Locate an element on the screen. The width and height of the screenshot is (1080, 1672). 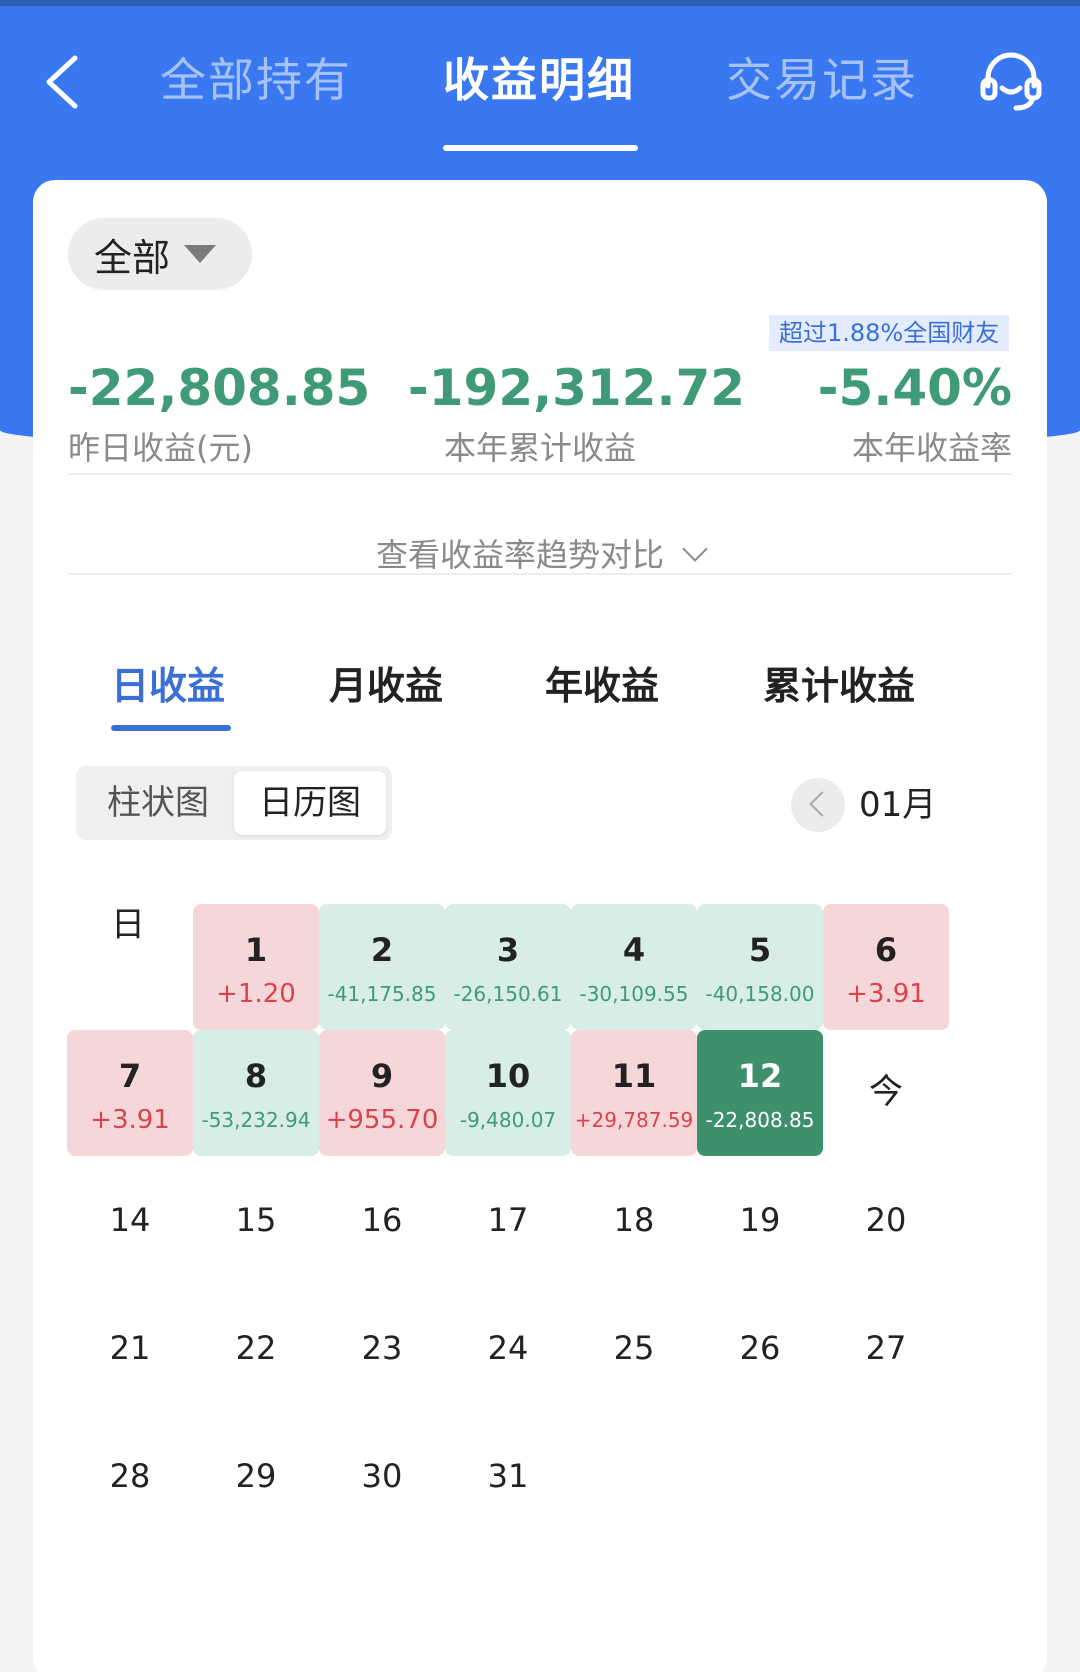
calendar-day-cell: 15 is located at coordinates (256, 1221).